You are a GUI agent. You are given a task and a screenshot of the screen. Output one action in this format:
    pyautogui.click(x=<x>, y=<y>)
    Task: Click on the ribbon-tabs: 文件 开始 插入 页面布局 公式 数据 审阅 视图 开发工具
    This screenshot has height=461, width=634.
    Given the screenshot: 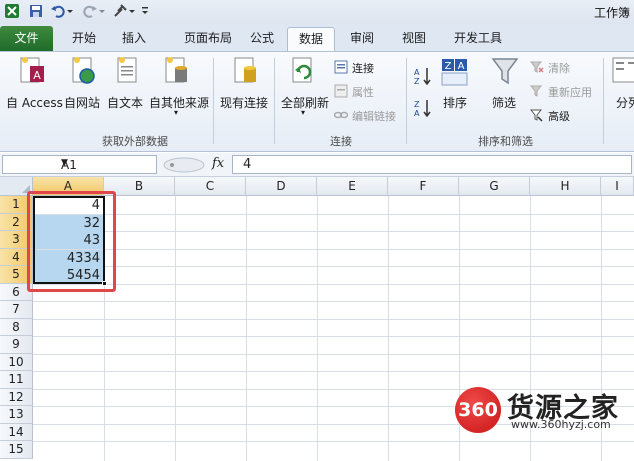 What is the action you would take?
    pyautogui.click(x=317, y=38)
    